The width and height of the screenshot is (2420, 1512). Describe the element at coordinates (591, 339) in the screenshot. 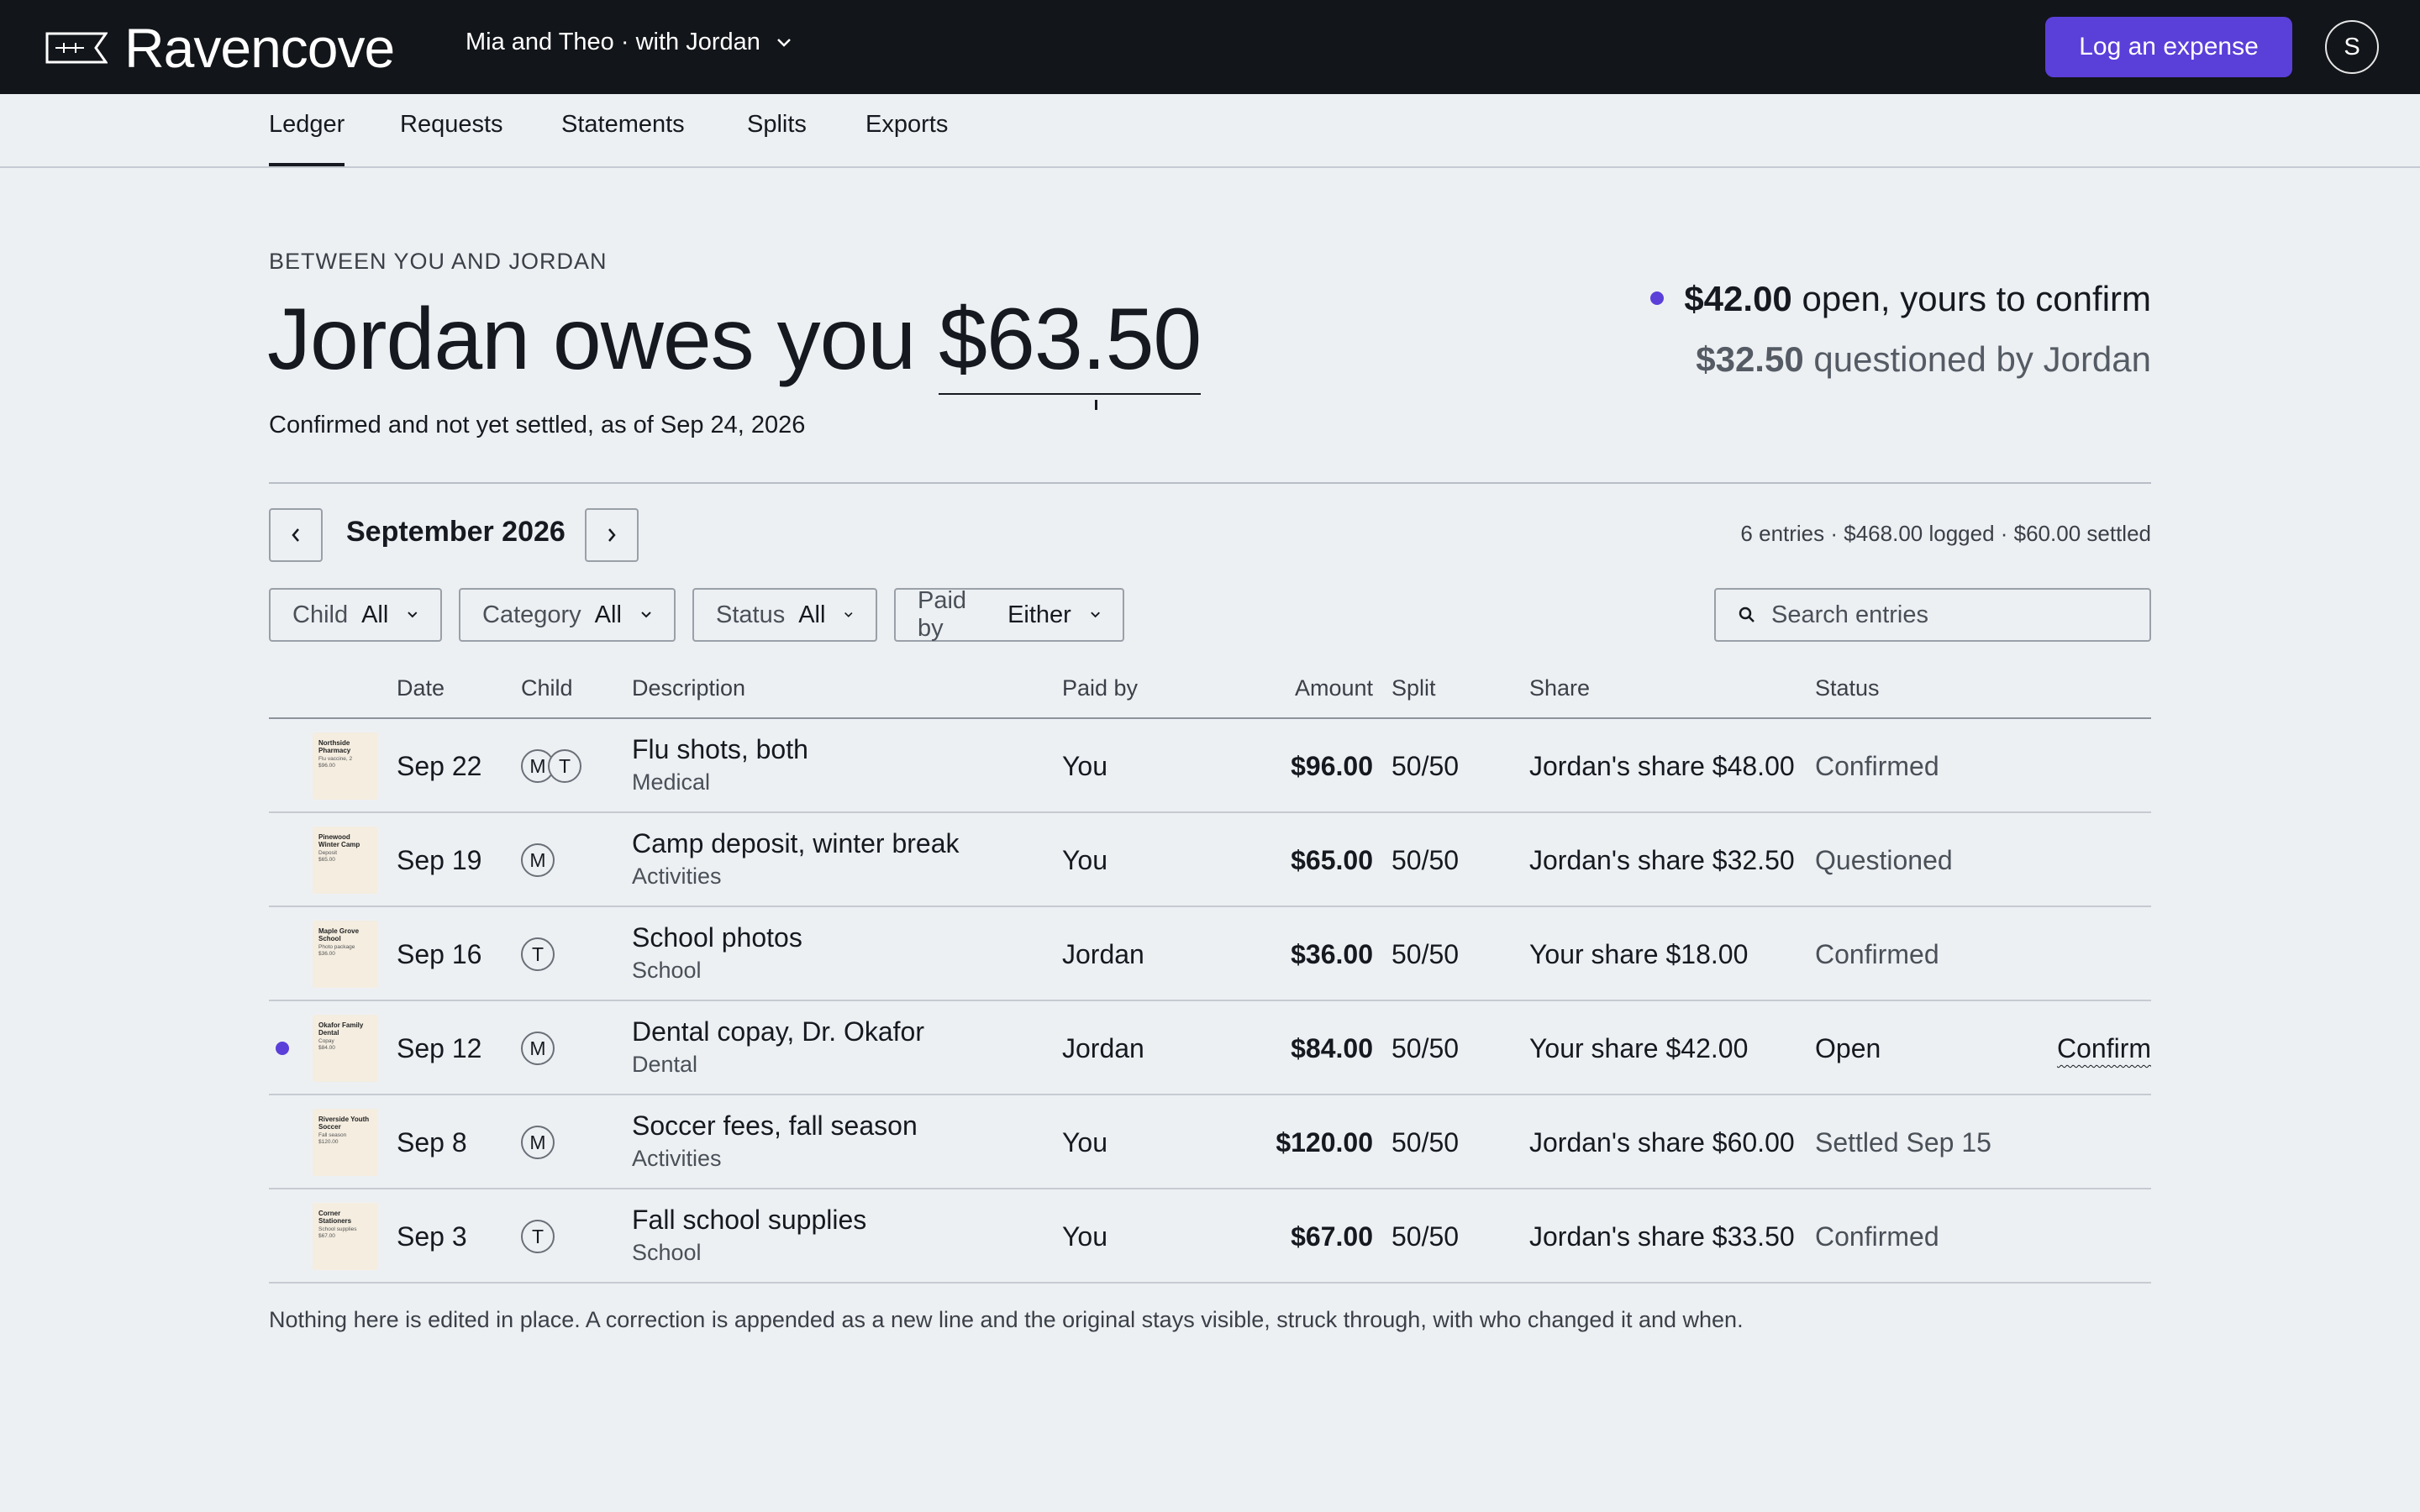

I see `headline-prefix: Jordan owes you` at that location.